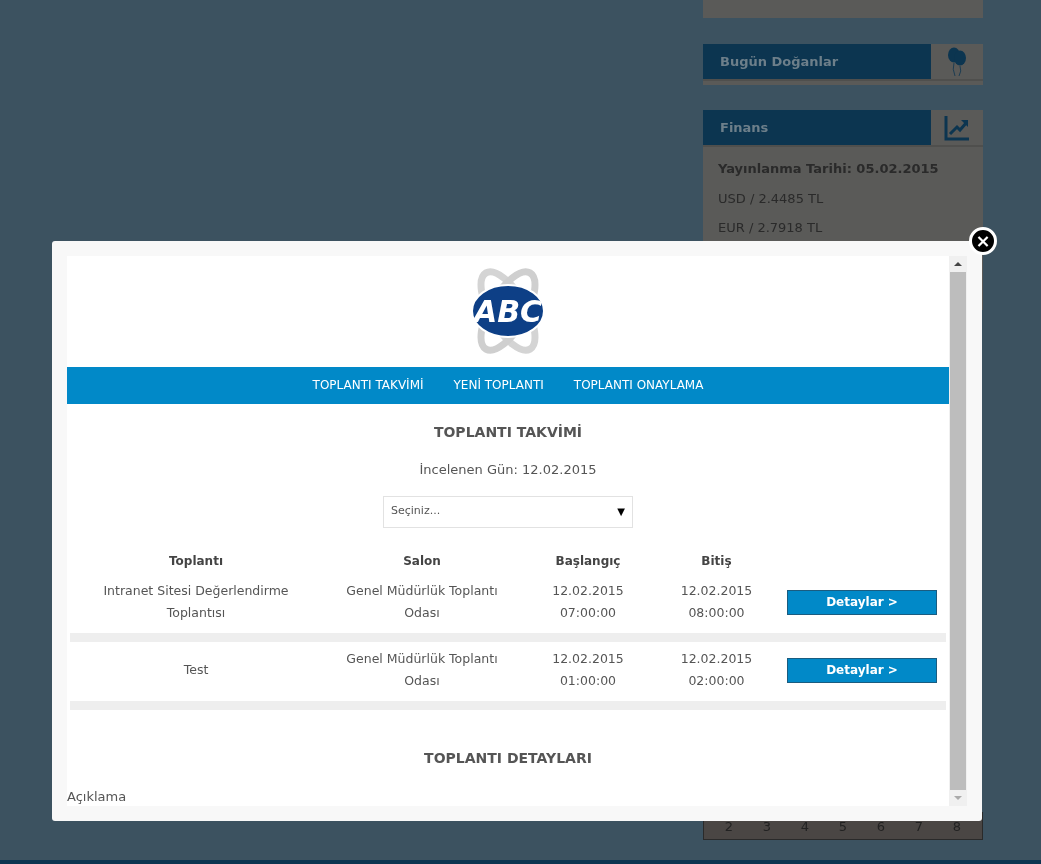 The image size is (1041, 864). Describe the element at coordinates (588, 613) in the screenshot. I see `table-cell-text: 07:00:00` at that location.